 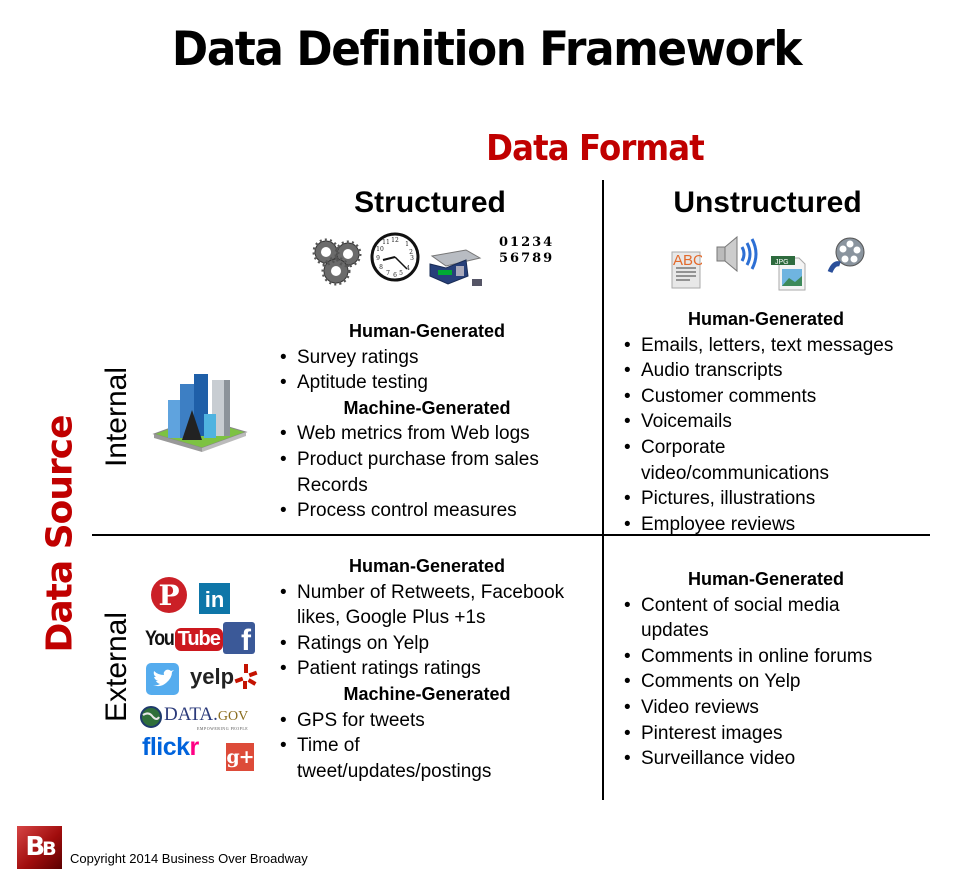 I want to click on facebook-logo: f, so click(x=239, y=639).